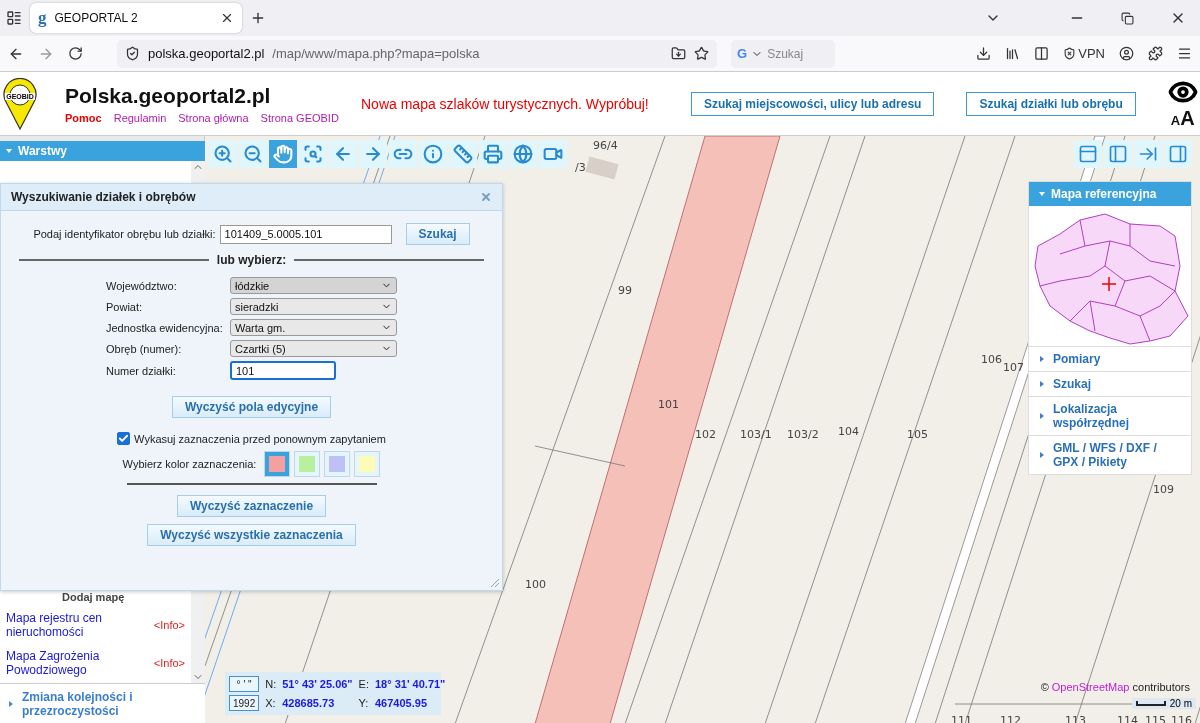 This screenshot has height=723, width=1200. Describe the element at coordinates (213, 117) in the screenshot. I see `nav-link: Strona główna` at that location.